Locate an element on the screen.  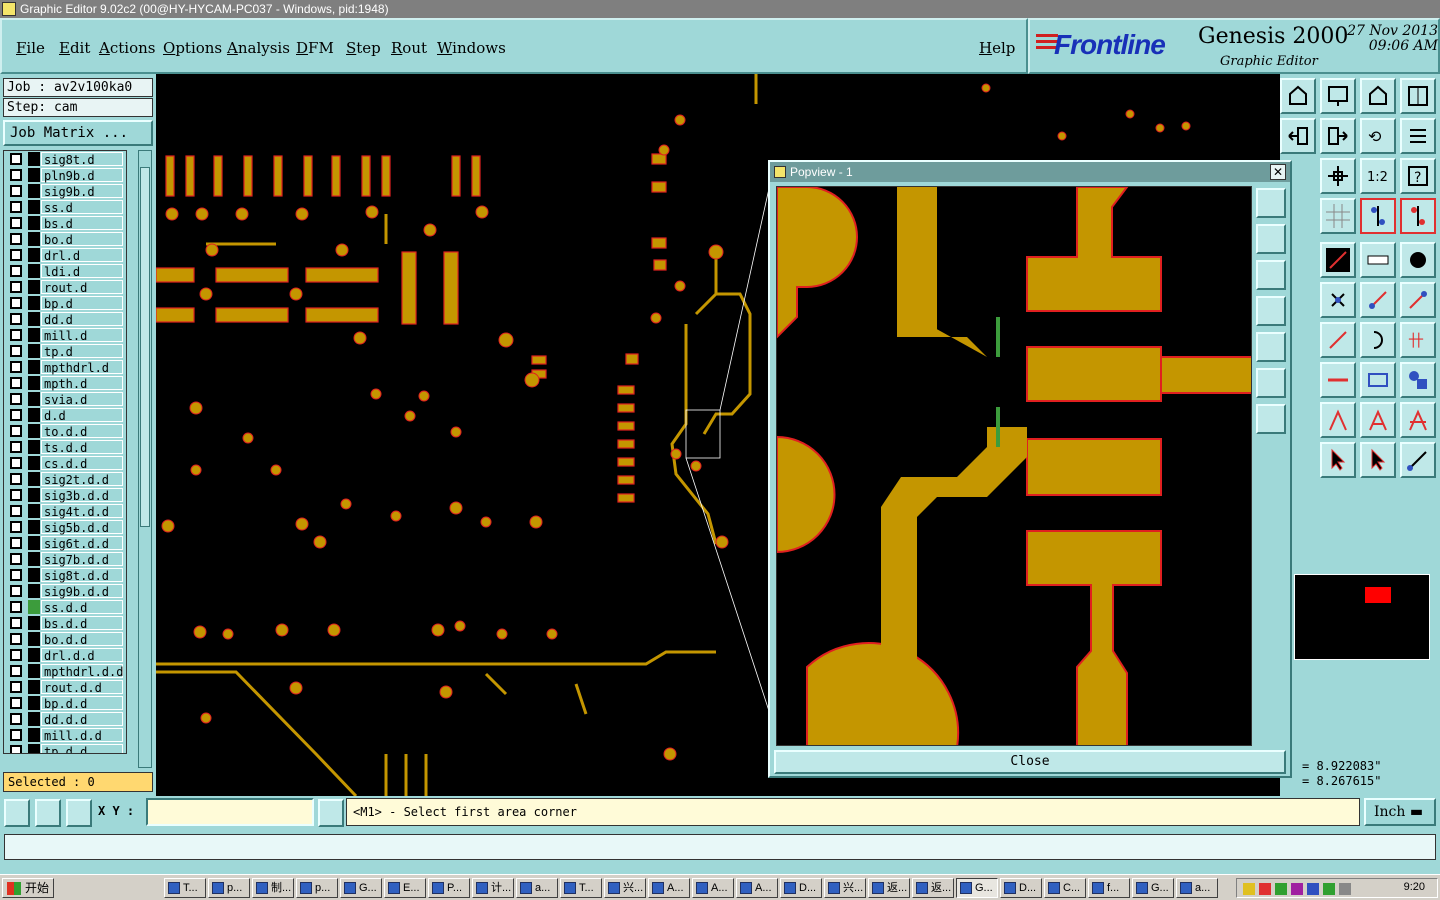
layer-row: tp.d is located at coordinates (65, 351).